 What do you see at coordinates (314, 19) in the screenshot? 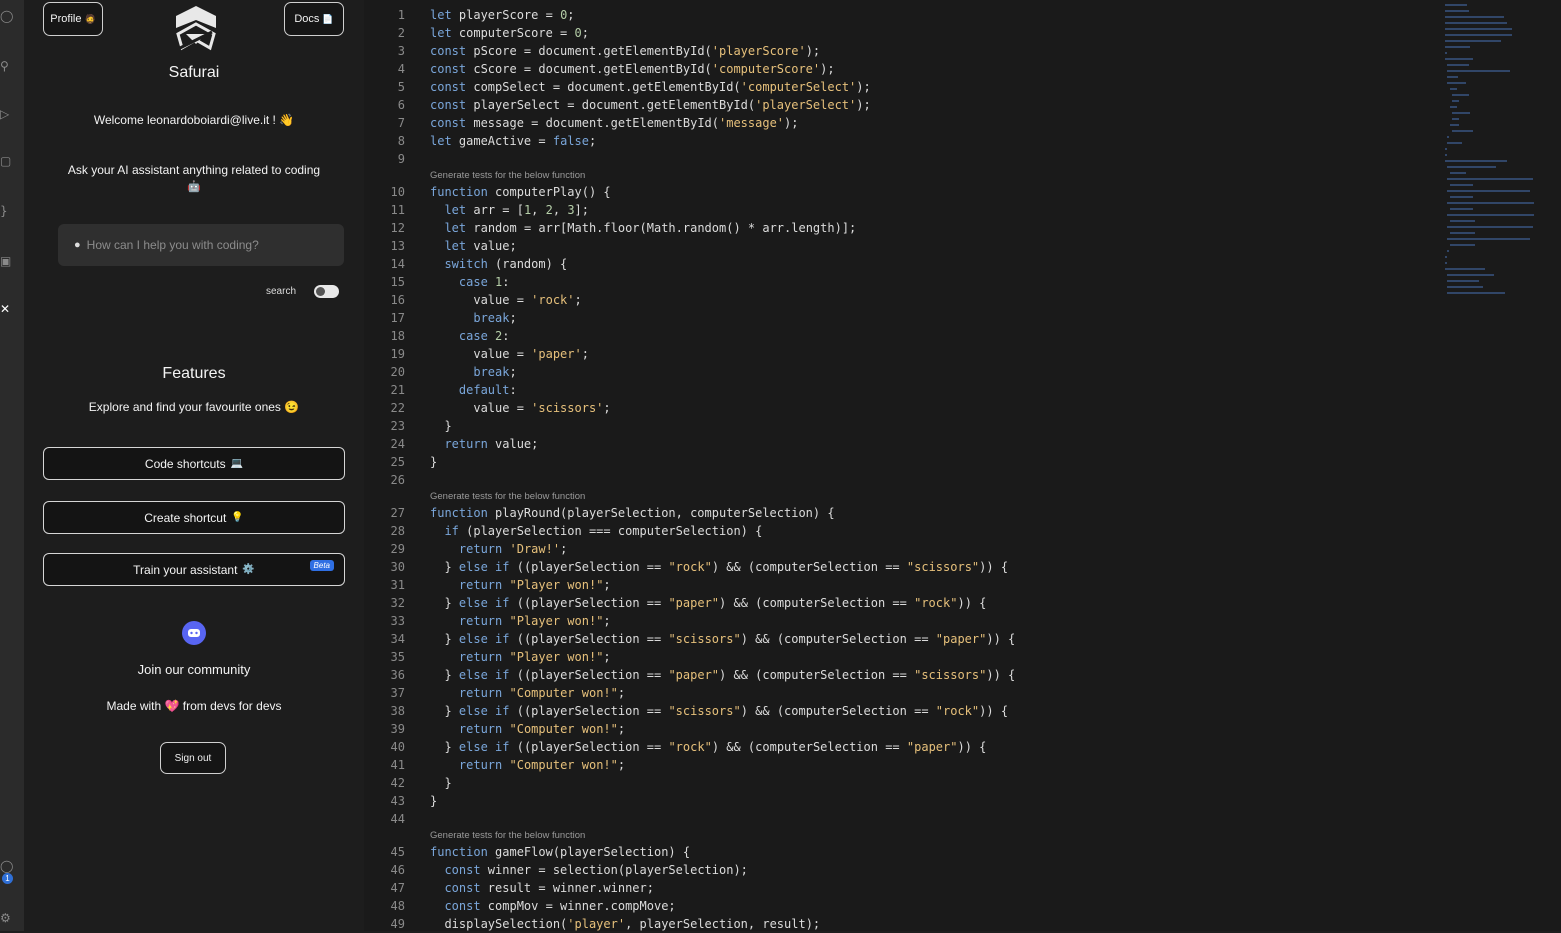
I see `docs-button: Docs 📄` at bounding box center [314, 19].